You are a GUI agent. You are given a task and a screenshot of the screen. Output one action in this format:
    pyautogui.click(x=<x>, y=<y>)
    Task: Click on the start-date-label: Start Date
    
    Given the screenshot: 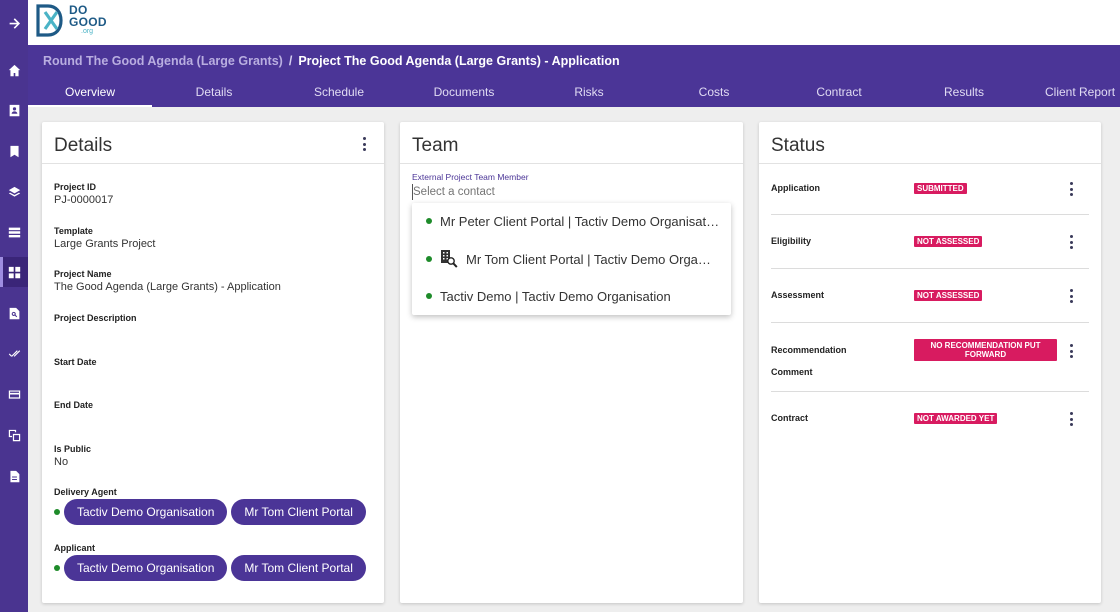 What is the action you would take?
    pyautogui.click(x=75, y=362)
    